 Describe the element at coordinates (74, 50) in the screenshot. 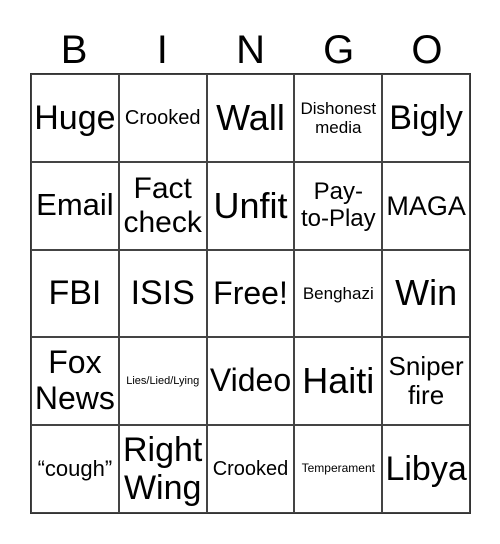

I see `header-letter-b: B` at that location.